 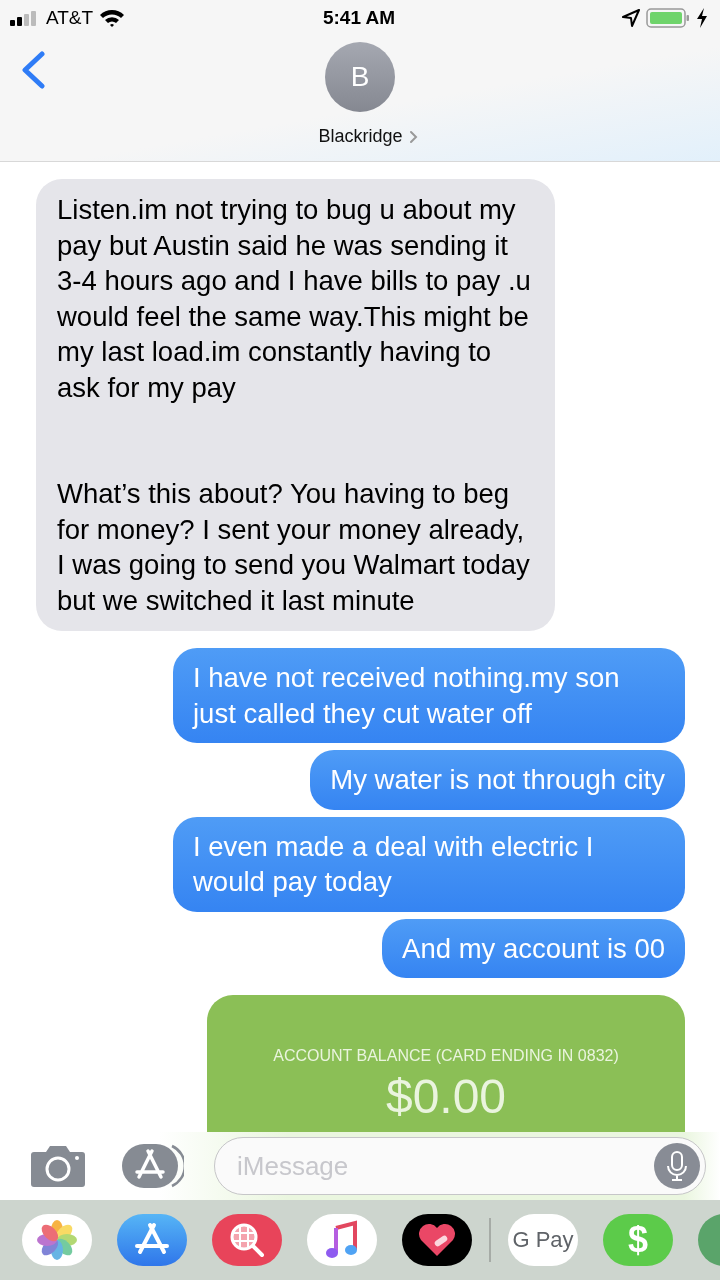 I want to click on sent-message: I even made a deal with electric I would pay today, so click(x=429, y=864).